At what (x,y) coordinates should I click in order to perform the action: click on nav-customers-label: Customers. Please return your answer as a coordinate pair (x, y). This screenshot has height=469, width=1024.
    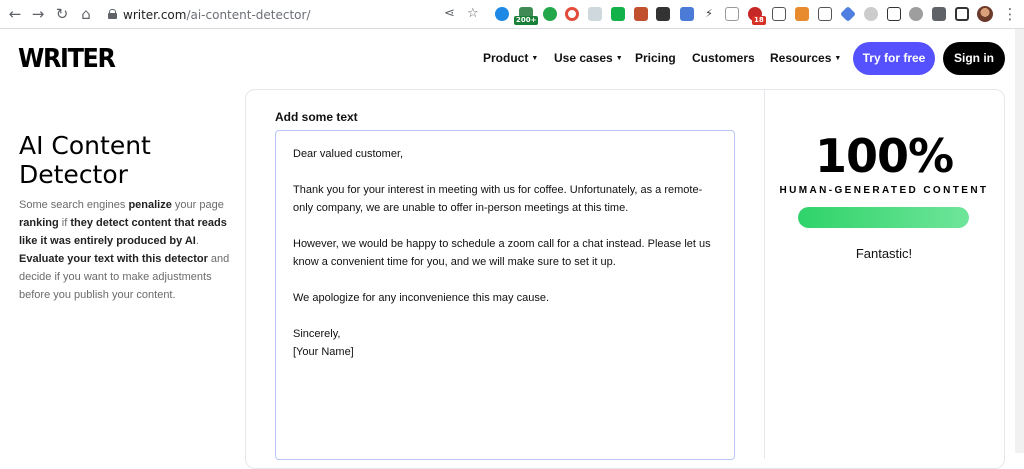
    Looking at the image, I should click on (723, 58).